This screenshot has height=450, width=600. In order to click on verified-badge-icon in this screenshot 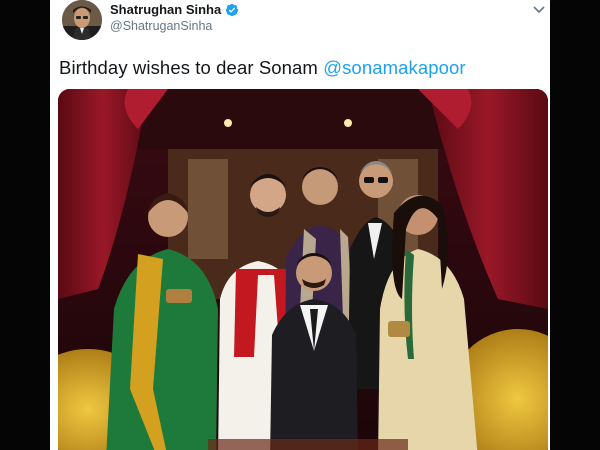, I will do `click(232, 9)`.